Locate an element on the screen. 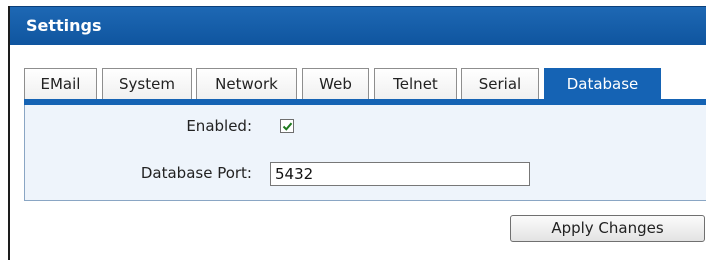 The height and width of the screenshot is (260, 706). enabled-checkbox is located at coordinates (287, 126).